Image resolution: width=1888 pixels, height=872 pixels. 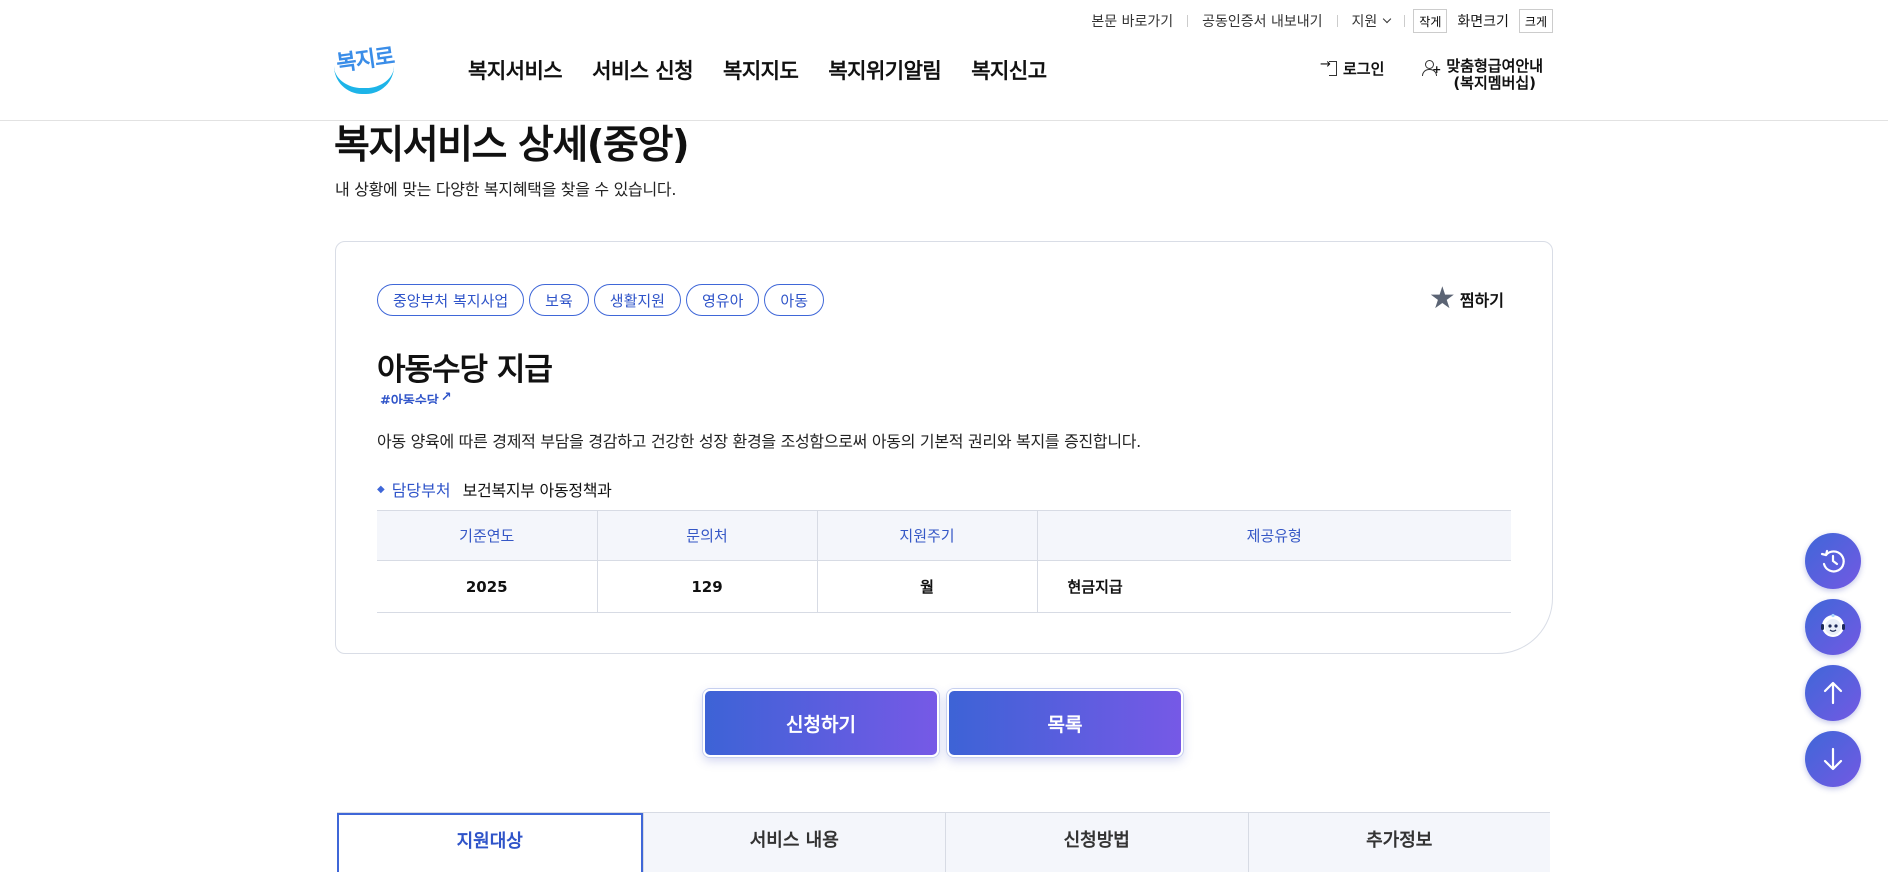 I want to click on tab-additional-info: 추가정보, so click(x=1398, y=842).